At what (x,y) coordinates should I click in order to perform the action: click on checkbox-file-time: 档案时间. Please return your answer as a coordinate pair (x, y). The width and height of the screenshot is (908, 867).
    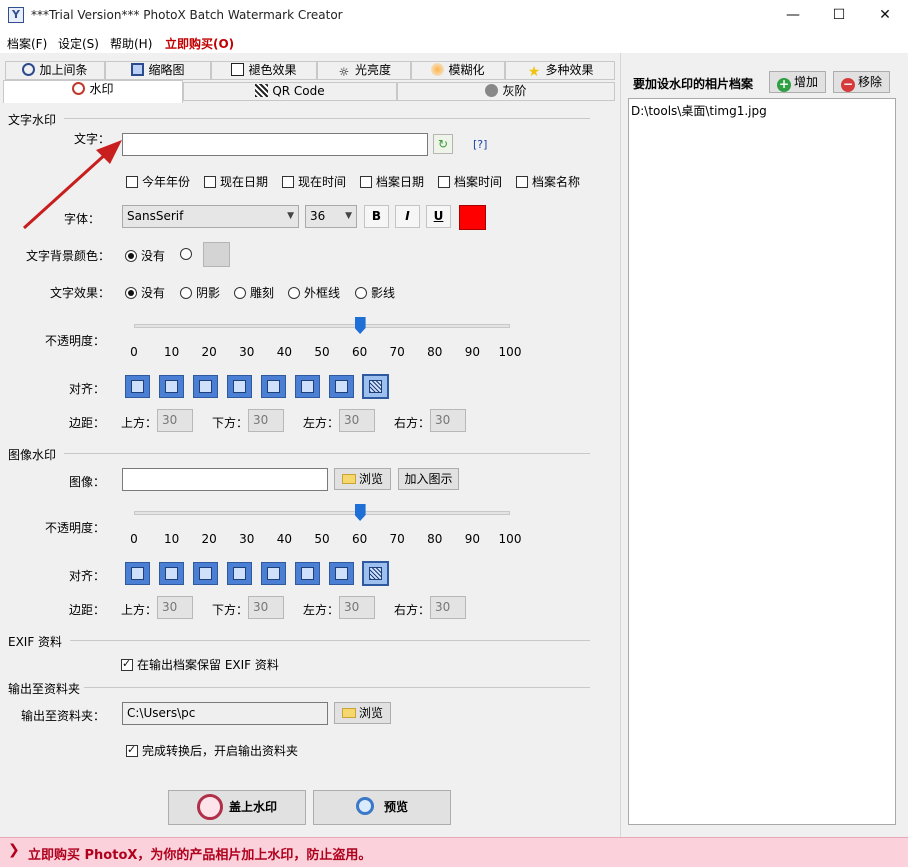
    Looking at the image, I should click on (470, 181).